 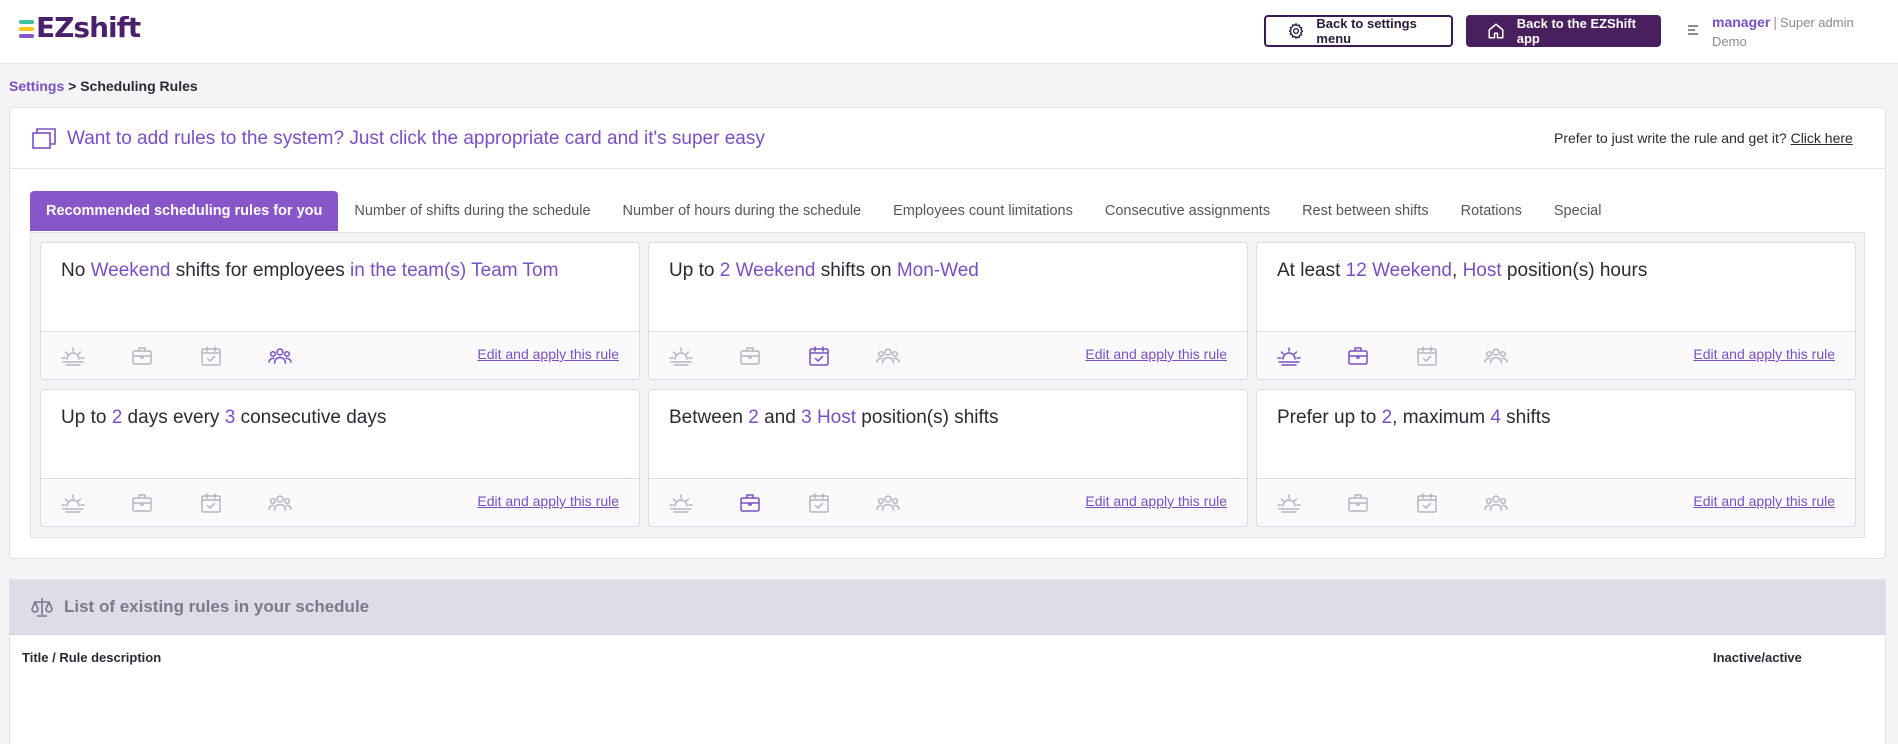 I want to click on back-to-settings-button: Back to settings menu, so click(x=1358, y=31).